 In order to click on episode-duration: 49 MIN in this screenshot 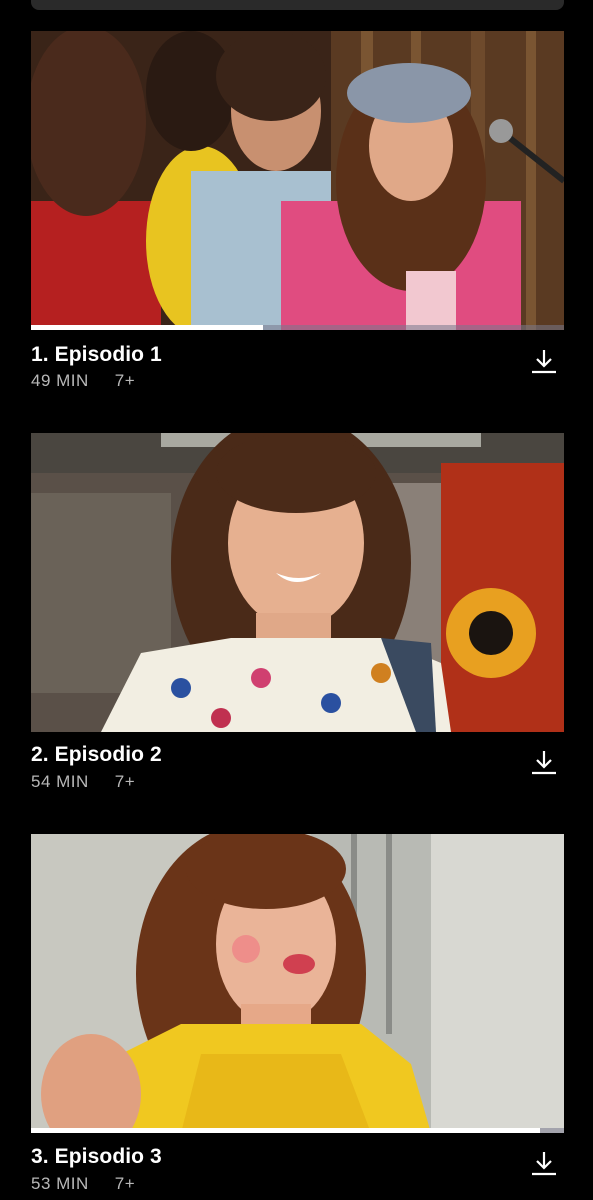, I will do `click(60, 380)`.